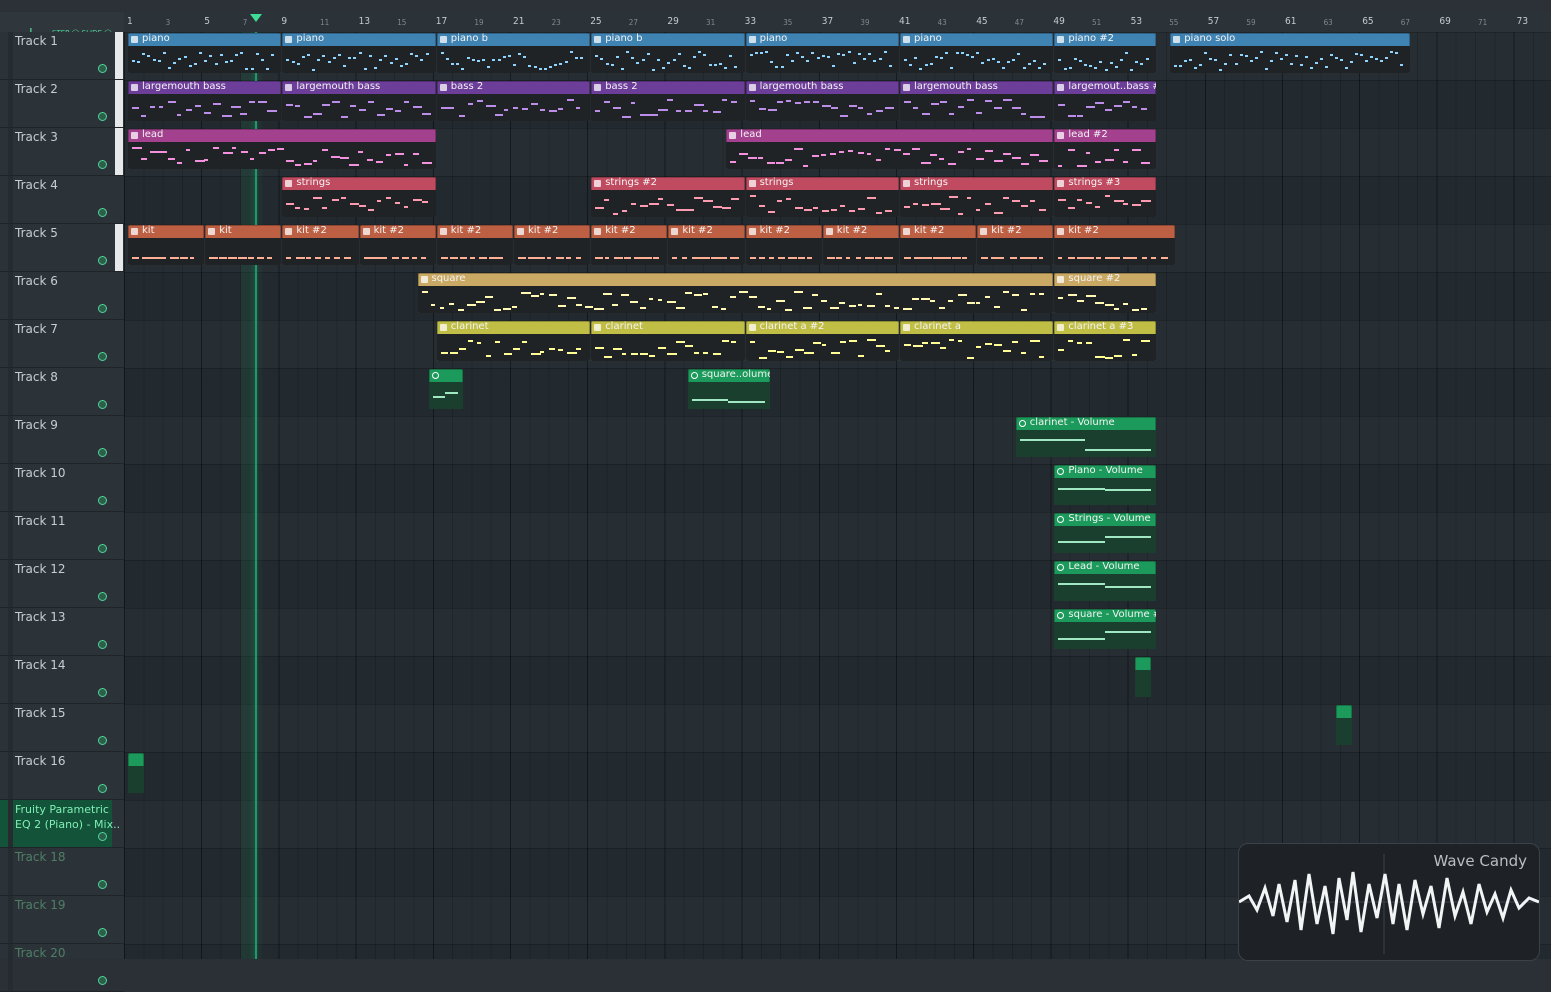  Describe the element at coordinates (446, 389) in the screenshot. I see `automation-clip` at that location.